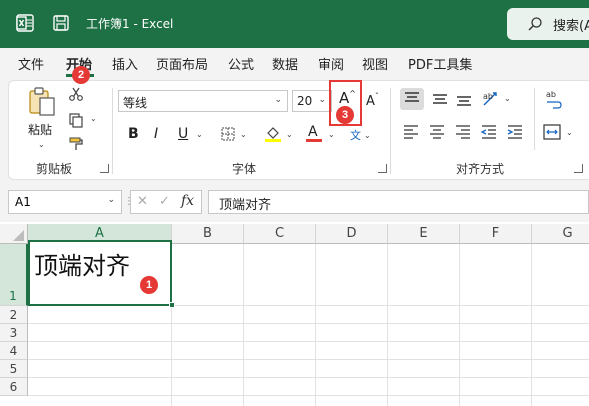 This screenshot has height=406, width=589. What do you see at coordinates (172, 305) in the screenshot?
I see `fill-handle` at bounding box center [172, 305].